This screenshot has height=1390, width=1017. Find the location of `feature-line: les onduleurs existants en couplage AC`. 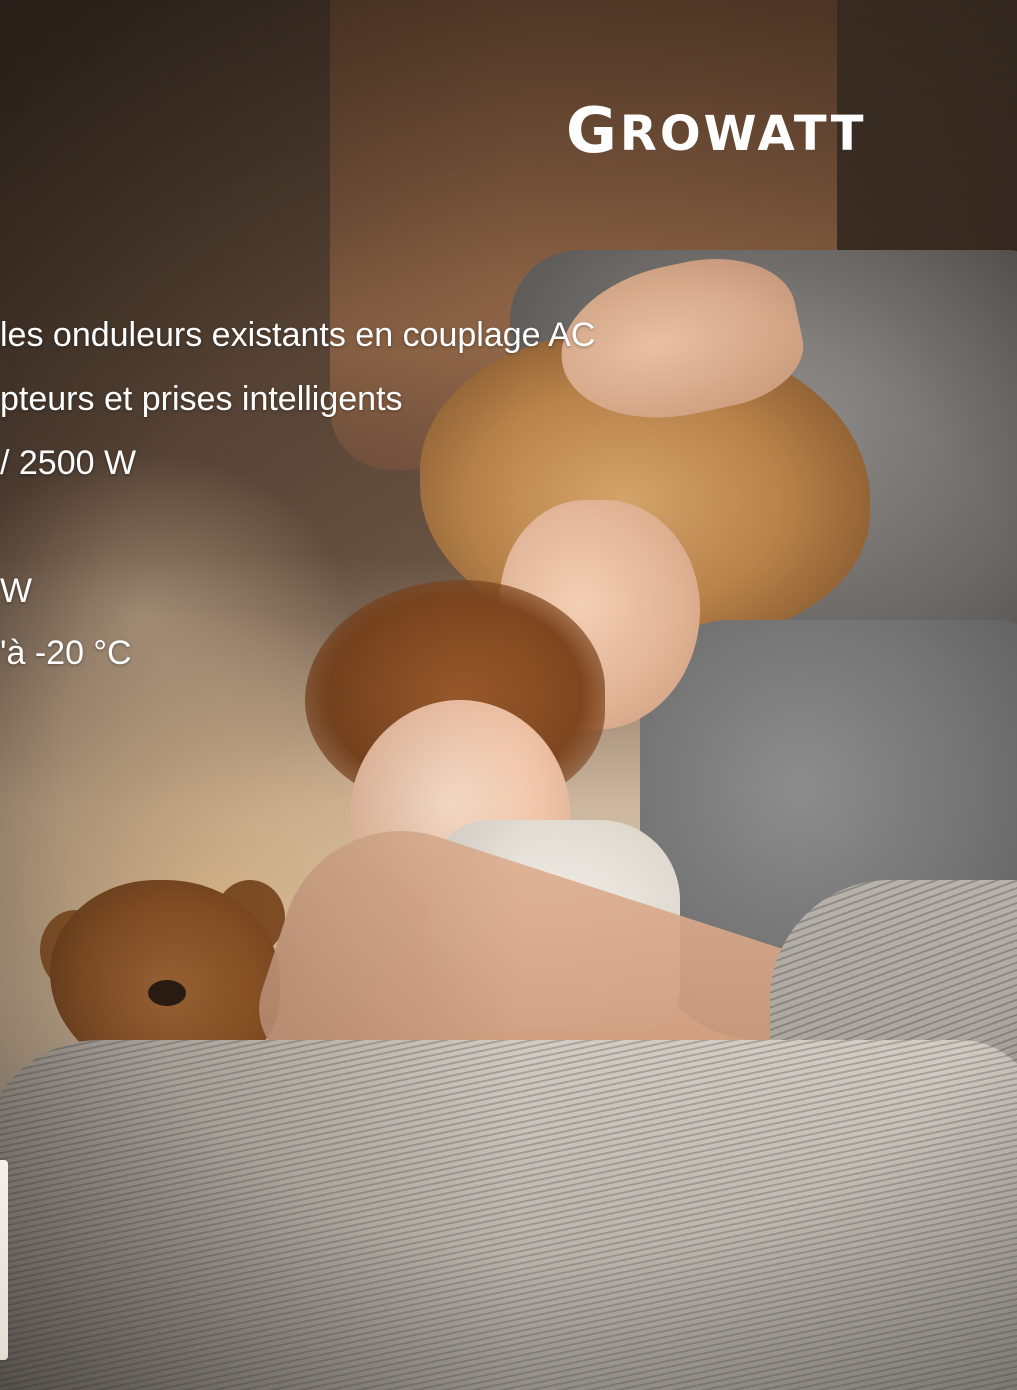

feature-line: les onduleurs existants en couplage AC is located at coordinates (298, 335).